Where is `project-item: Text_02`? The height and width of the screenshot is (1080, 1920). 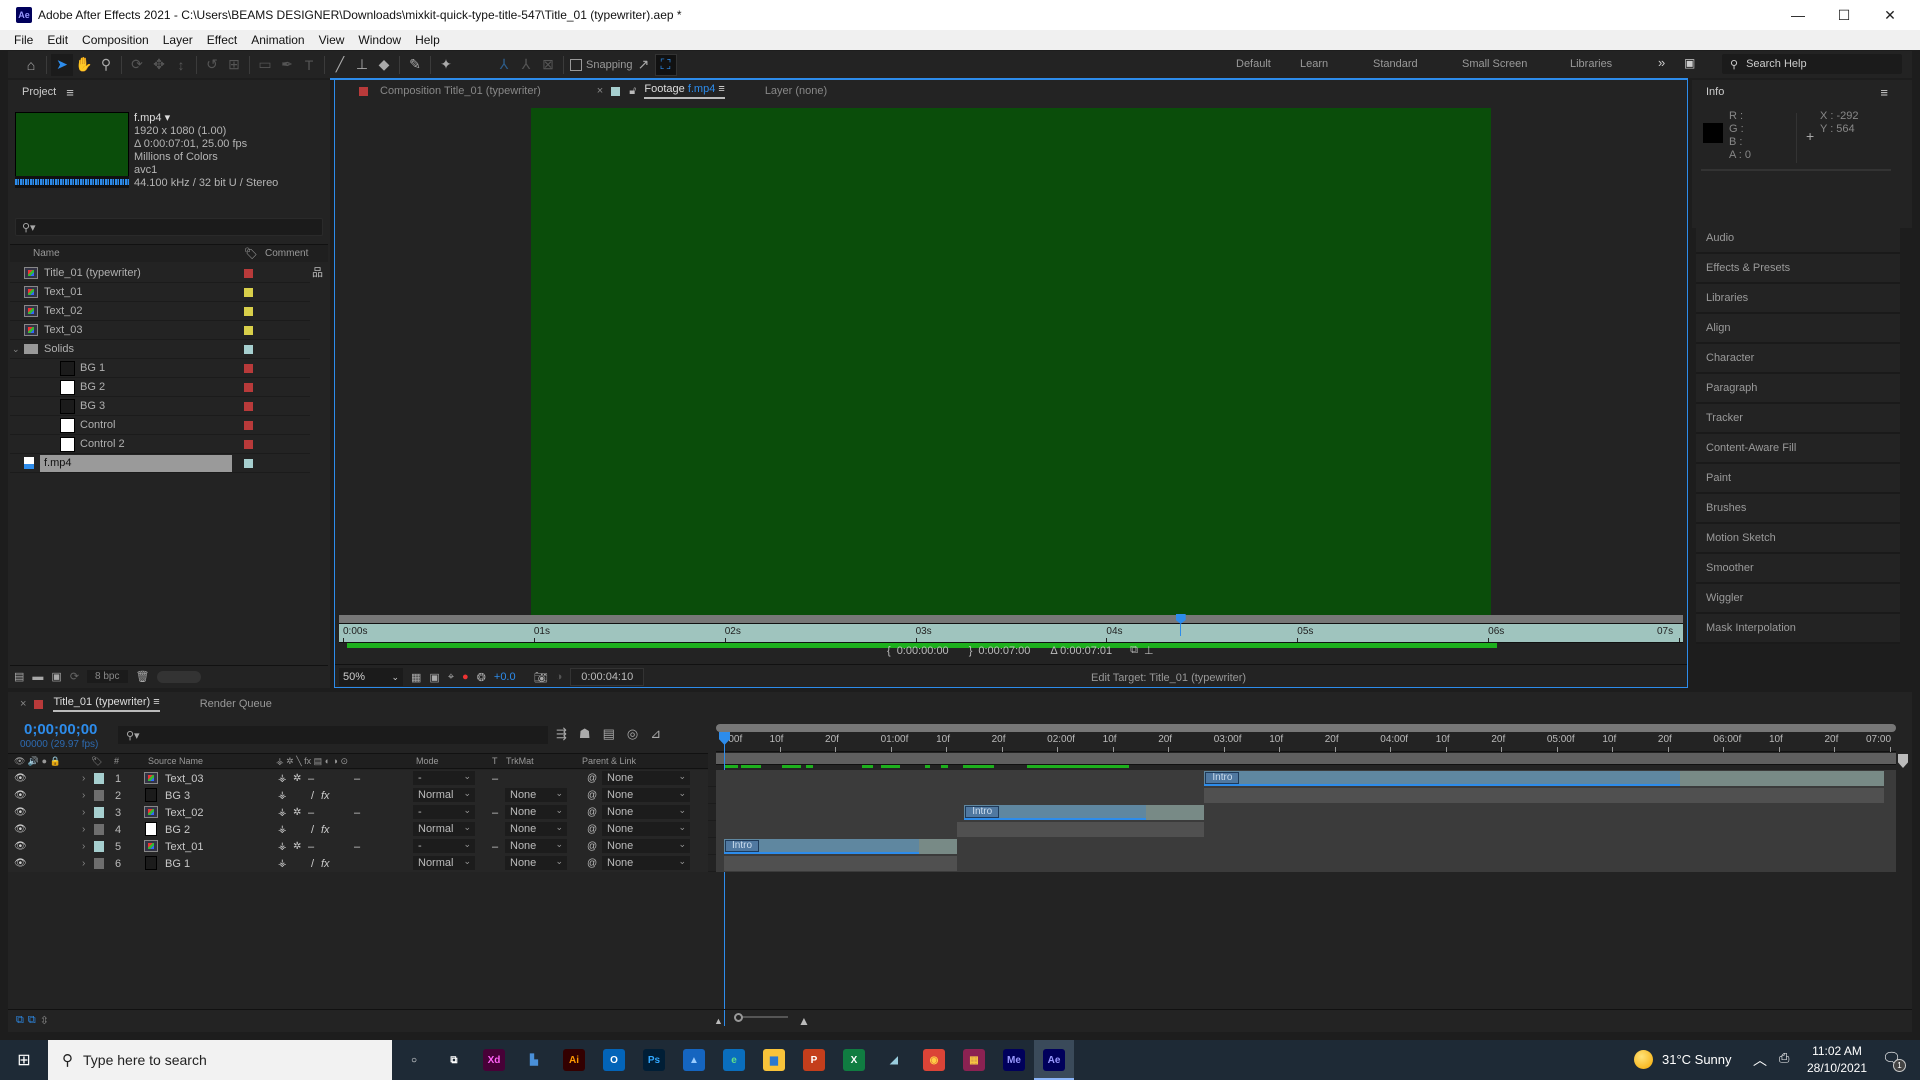
project-item: Text_02 is located at coordinates (160, 311).